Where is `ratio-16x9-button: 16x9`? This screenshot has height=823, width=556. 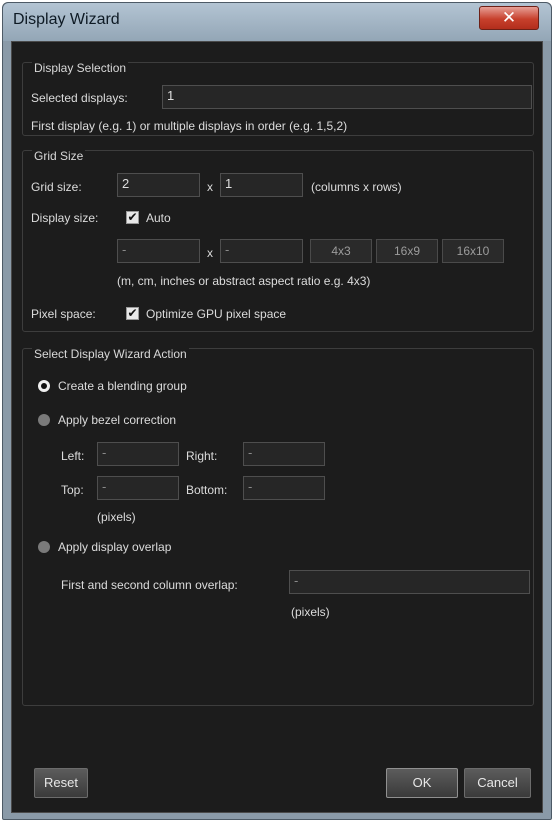
ratio-16x9-button: 16x9 is located at coordinates (407, 251).